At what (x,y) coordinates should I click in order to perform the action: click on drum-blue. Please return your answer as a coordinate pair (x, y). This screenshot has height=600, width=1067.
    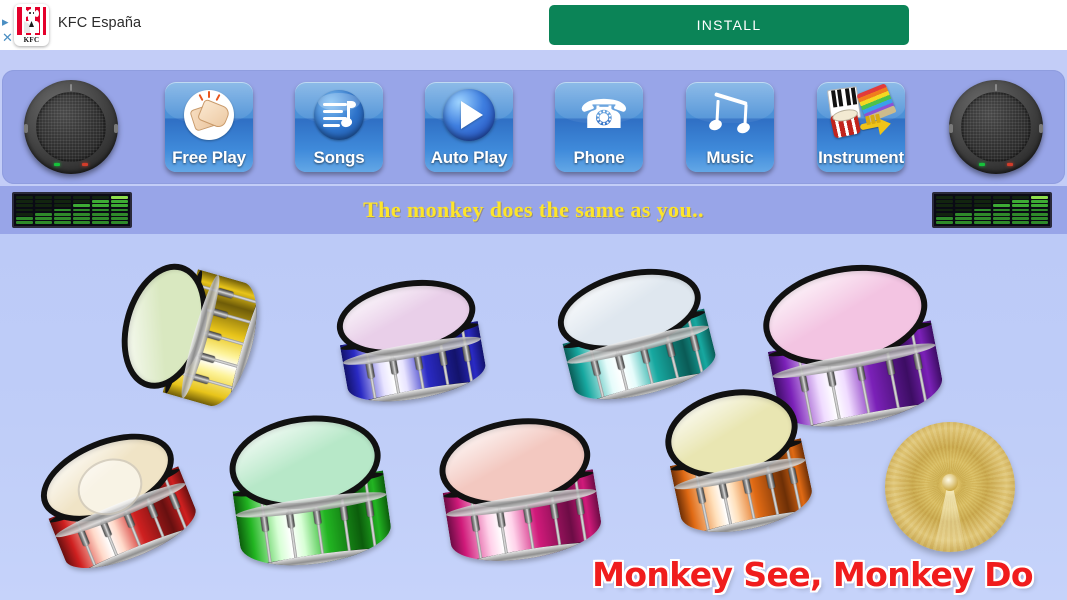
    Looking at the image, I should click on (410, 340).